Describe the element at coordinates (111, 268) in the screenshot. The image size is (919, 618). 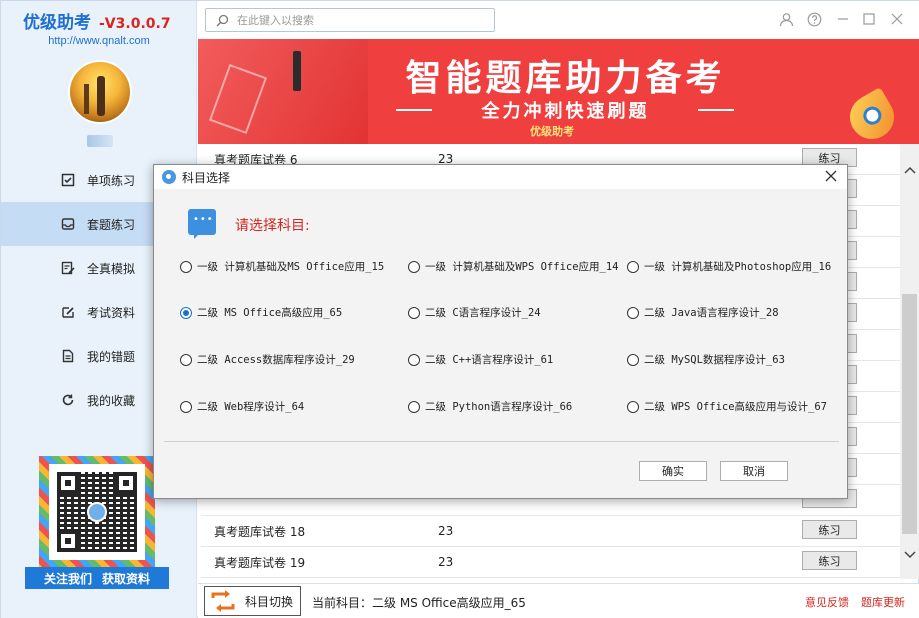
I see `sidebar-item-label: 全真模拟` at that location.